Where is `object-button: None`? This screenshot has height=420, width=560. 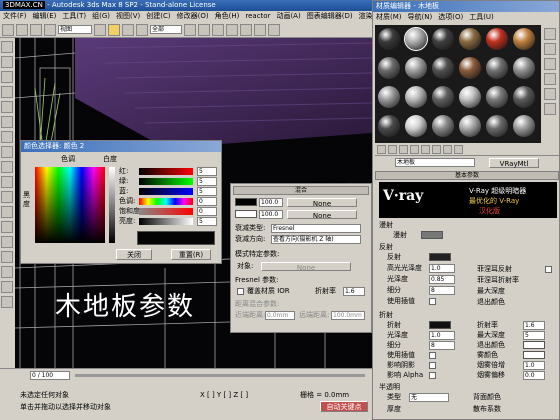
object-button: None is located at coordinates (306, 267).